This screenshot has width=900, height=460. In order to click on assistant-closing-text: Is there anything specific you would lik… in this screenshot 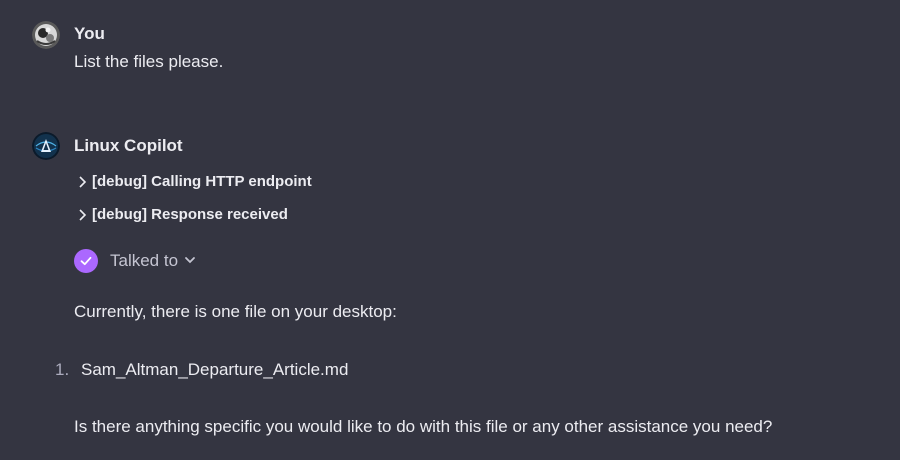, I will do `click(423, 426)`.